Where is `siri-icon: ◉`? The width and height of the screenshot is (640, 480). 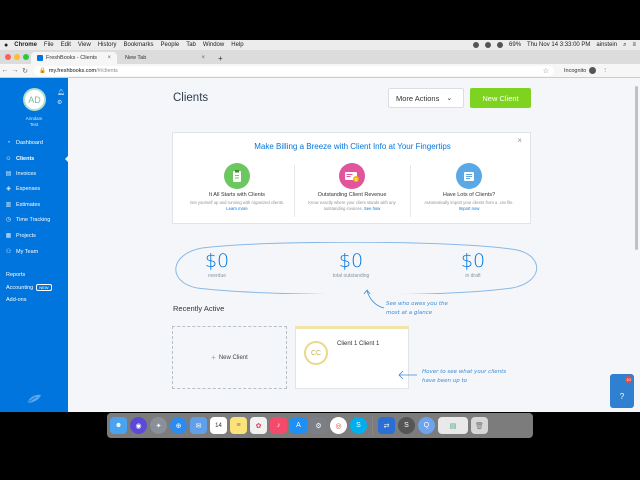
siri-icon: ◉ is located at coordinates (138, 425).